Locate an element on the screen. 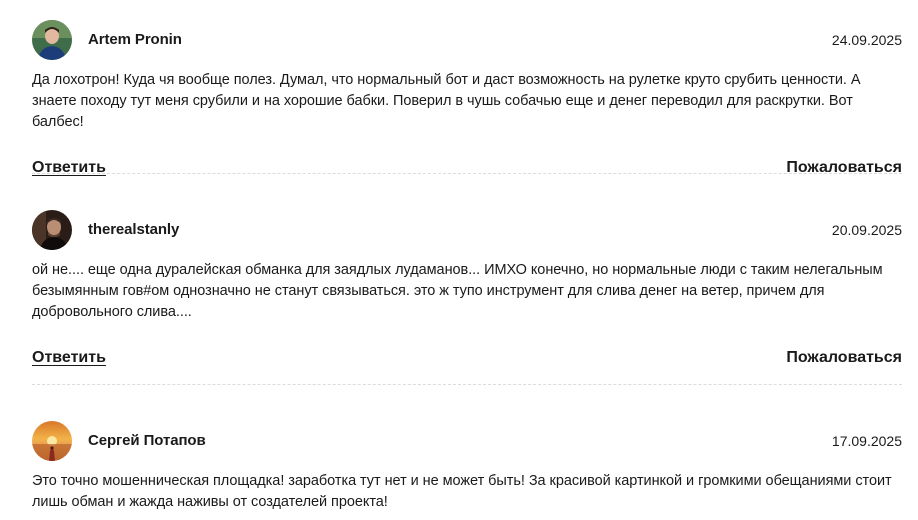 This screenshot has height=520, width=918. comment-header: Сергей Потапов 17.09.2025 is located at coordinates (467, 441).